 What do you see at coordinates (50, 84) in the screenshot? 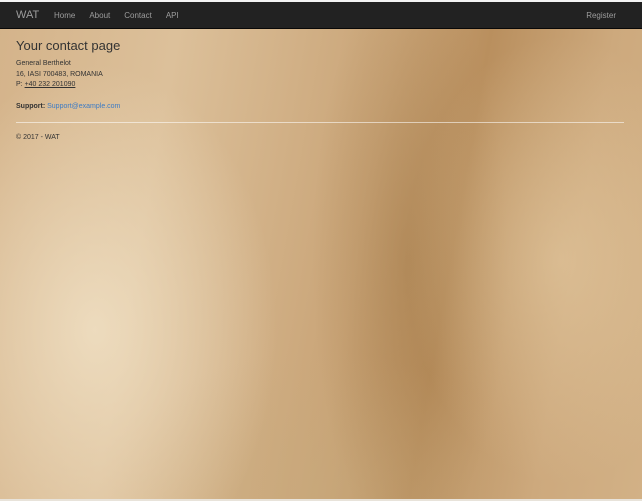
I see `phone-number: +40 232 201090` at bounding box center [50, 84].